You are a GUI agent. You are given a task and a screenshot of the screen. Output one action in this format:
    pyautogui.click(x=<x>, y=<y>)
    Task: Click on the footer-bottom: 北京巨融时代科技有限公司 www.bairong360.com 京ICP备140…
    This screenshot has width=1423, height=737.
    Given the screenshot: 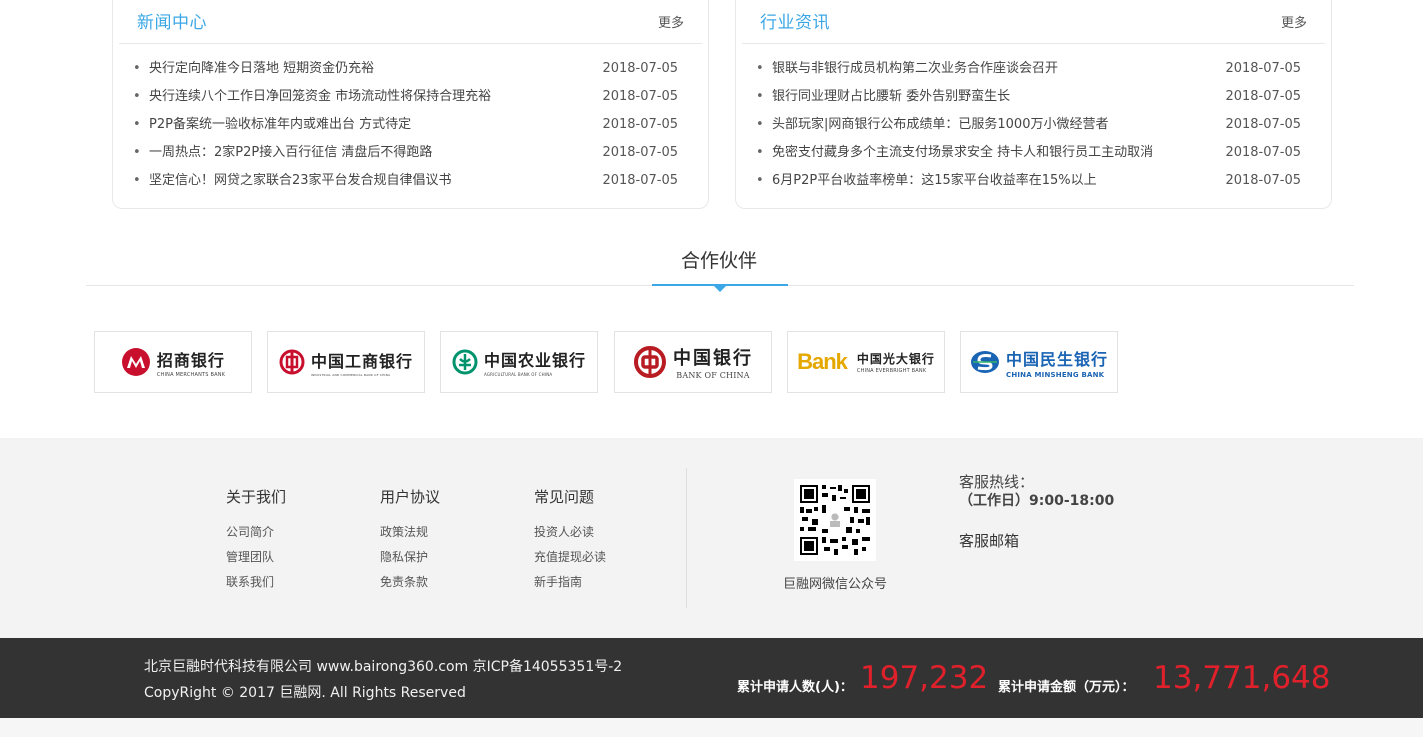 What is the action you would take?
    pyautogui.click(x=711, y=678)
    